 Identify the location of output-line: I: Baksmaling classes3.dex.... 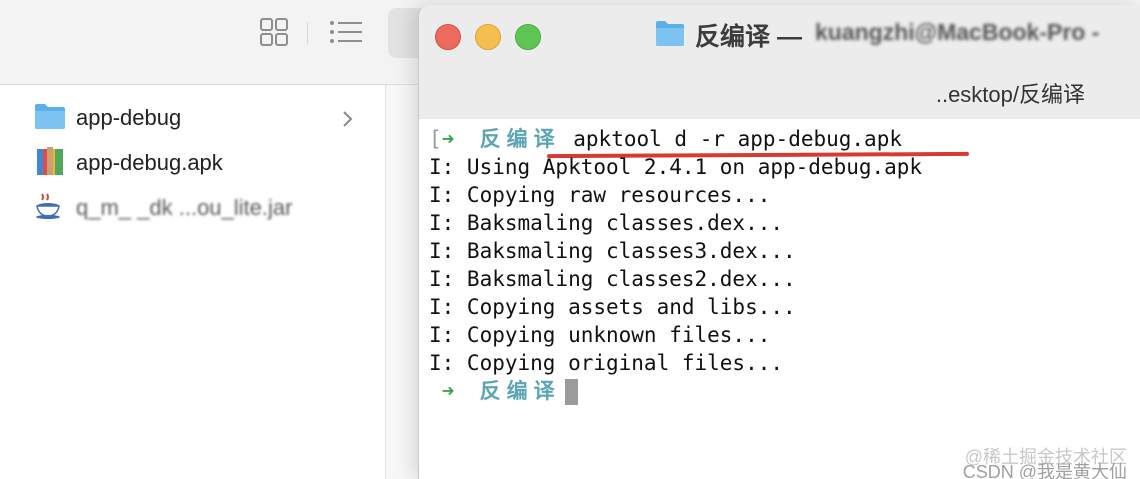
(612, 251).